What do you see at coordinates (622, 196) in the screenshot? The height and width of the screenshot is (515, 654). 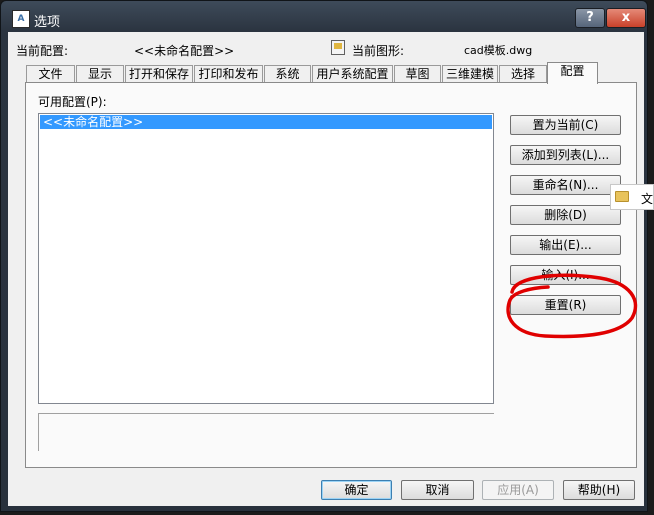 I see `folder-icon` at bounding box center [622, 196].